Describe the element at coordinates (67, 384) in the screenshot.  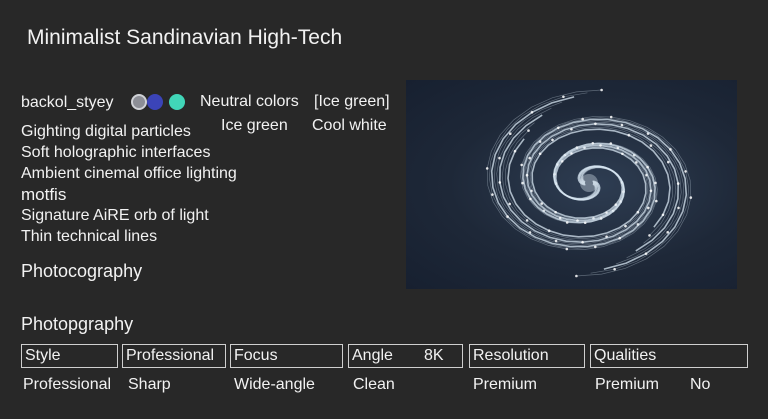
I see `table-value-style: Professional` at that location.